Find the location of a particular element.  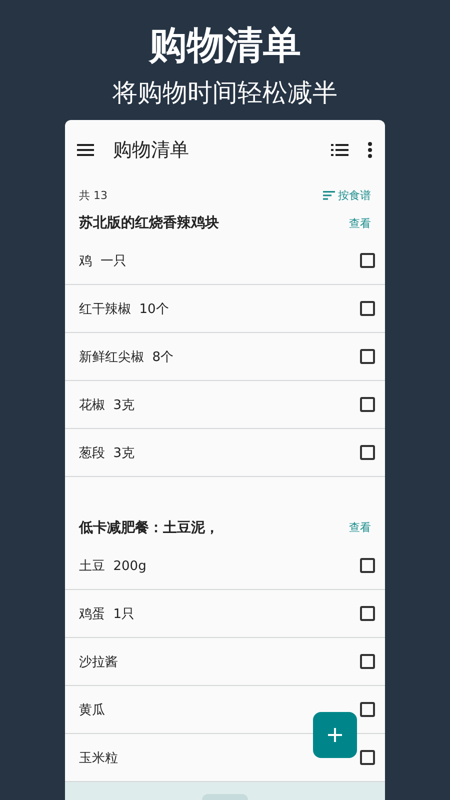

ingredient-label: 玉米粒 is located at coordinates (98, 758).